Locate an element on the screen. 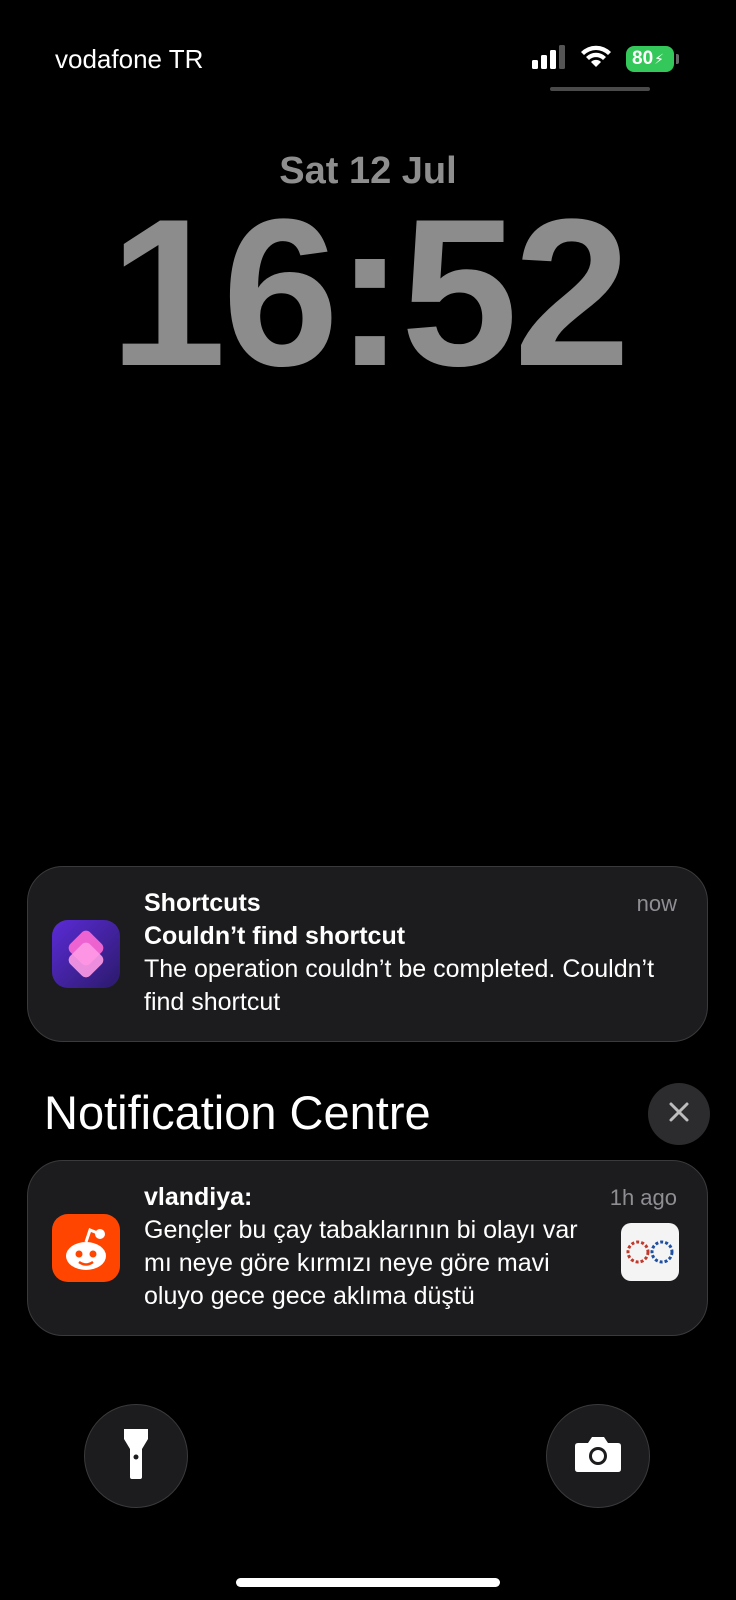 This screenshot has height=1600, width=736. clear-notifications-button is located at coordinates (679, 1114).